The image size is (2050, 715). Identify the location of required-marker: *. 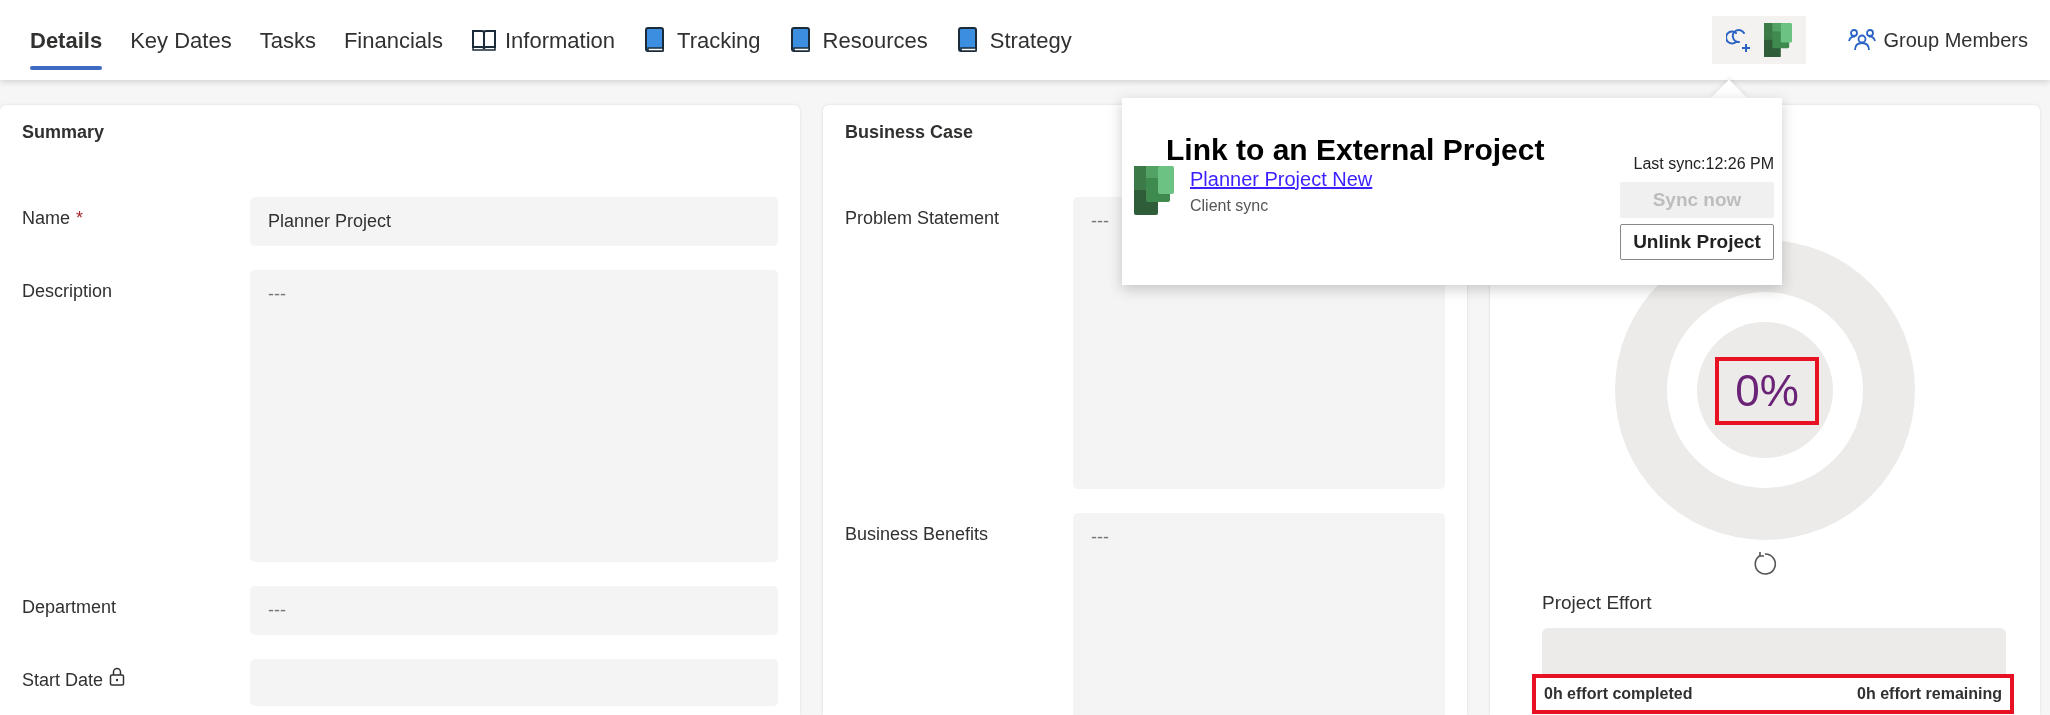
(80, 218).